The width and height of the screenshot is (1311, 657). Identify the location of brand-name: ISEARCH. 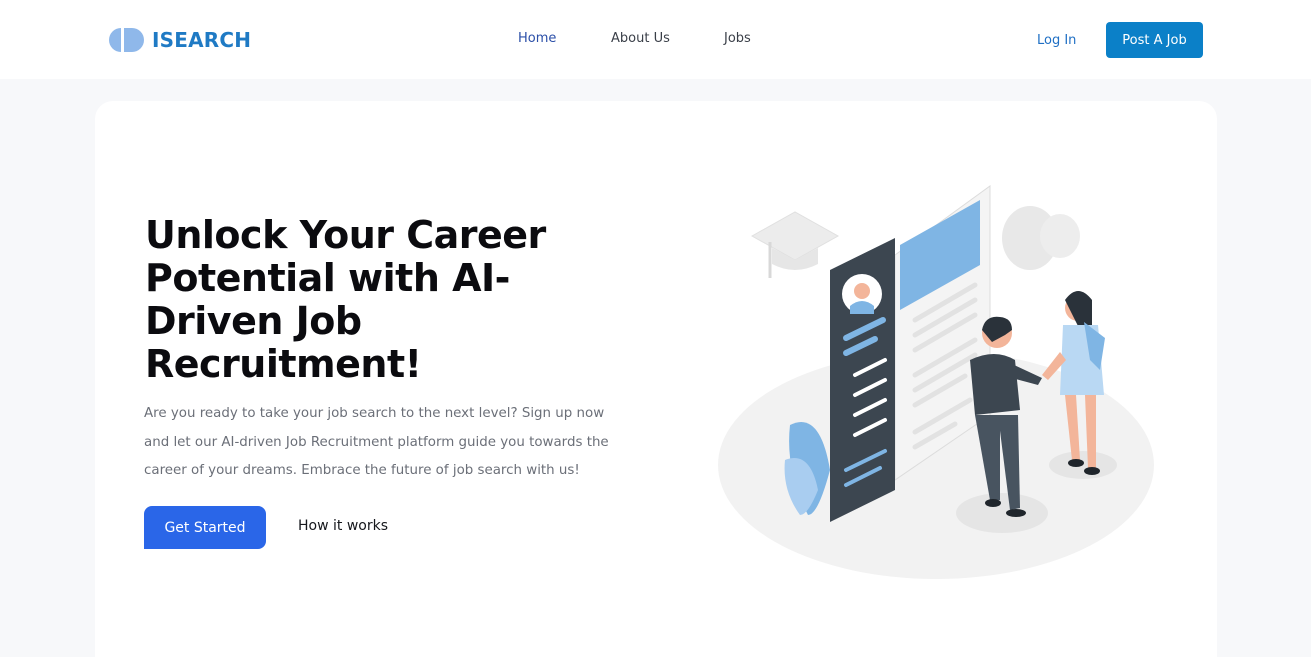
(202, 40).